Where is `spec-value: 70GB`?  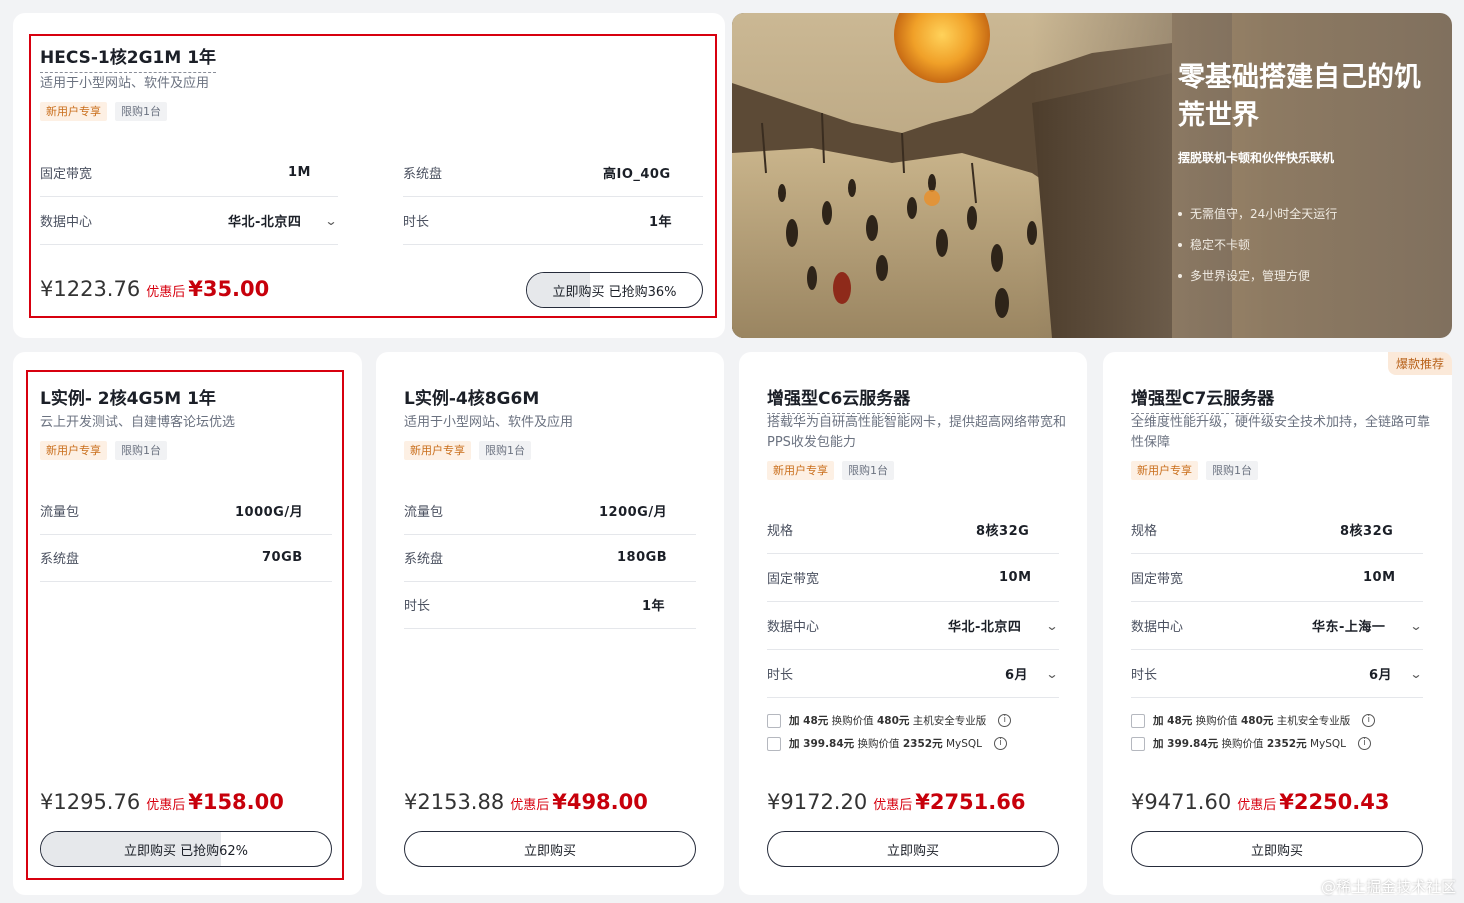 spec-value: 70GB is located at coordinates (282, 557).